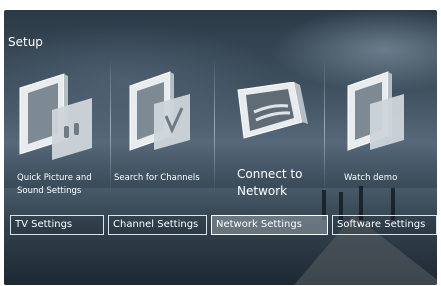 Image resolution: width=441 pixels, height=286 pixels. What do you see at coordinates (259, 224) in the screenshot?
I see `button-label: Network Settings` at bounding box center [259, 224].